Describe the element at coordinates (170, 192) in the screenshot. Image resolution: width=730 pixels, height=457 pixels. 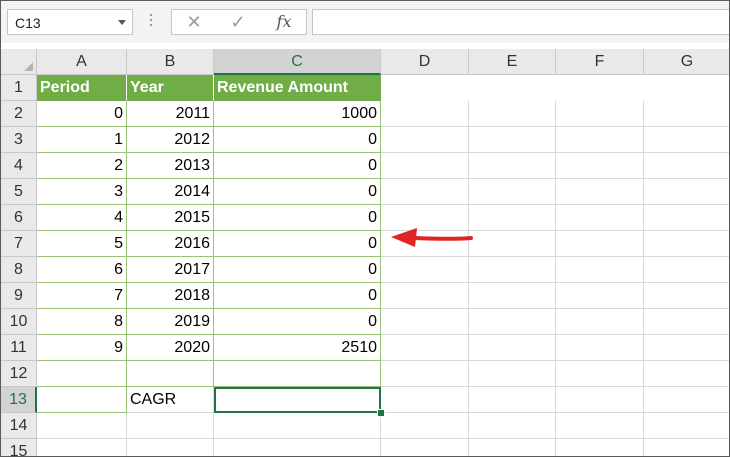
I see `table-cell: 2014` at that location.